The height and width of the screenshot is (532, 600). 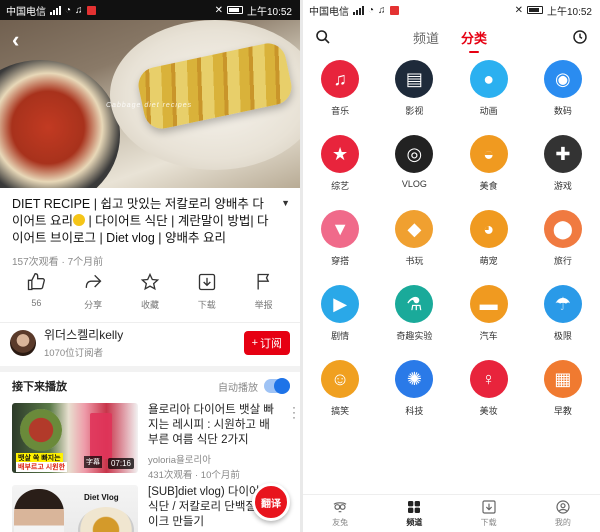 I want to click on translate-button: 翻译, so click(x=271, y=502).